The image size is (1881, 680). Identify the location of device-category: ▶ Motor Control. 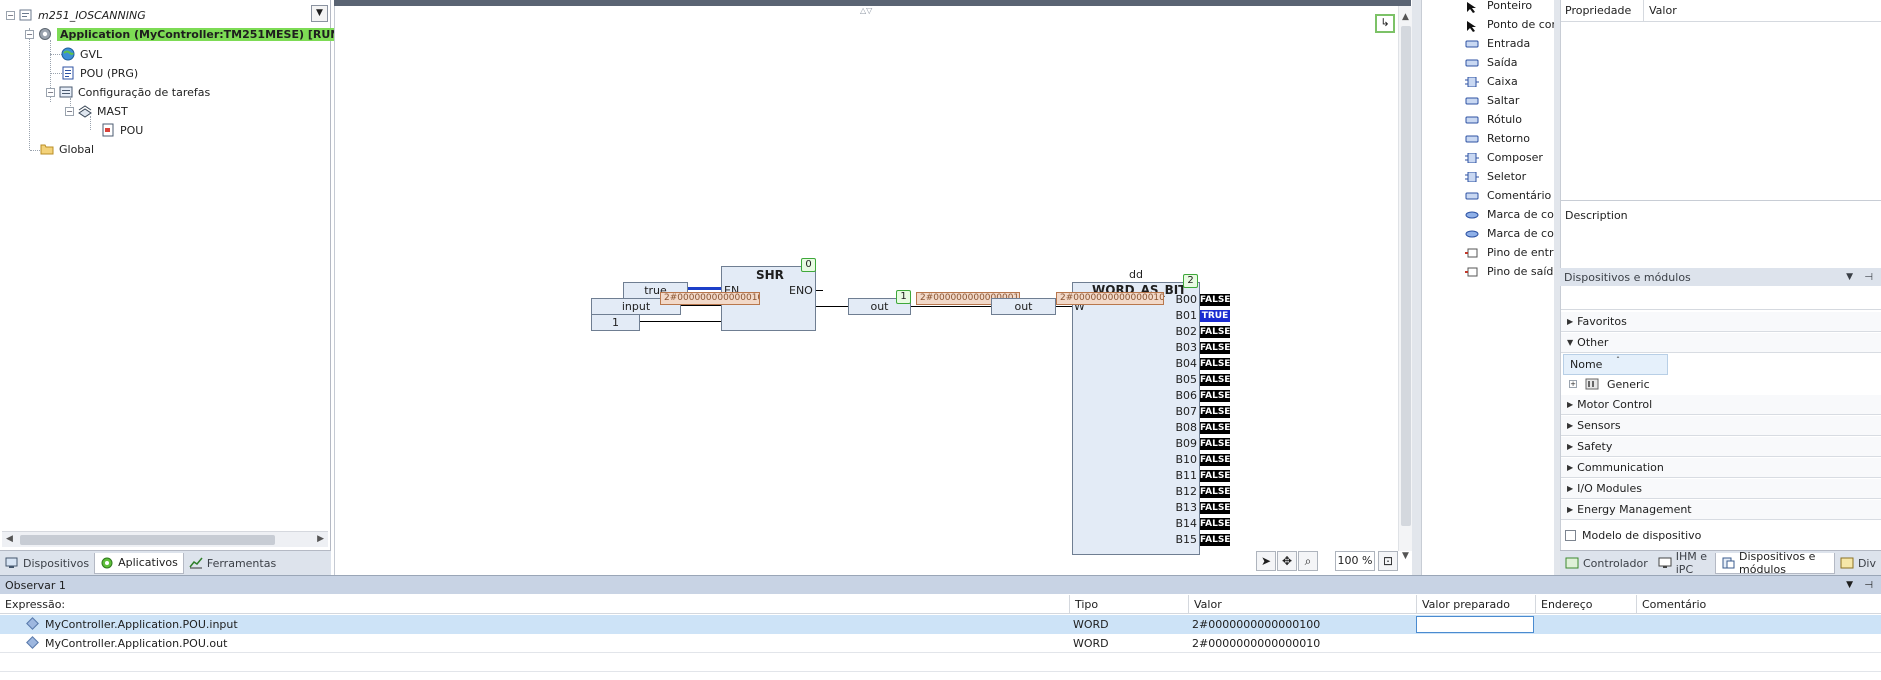
(1721, 405).